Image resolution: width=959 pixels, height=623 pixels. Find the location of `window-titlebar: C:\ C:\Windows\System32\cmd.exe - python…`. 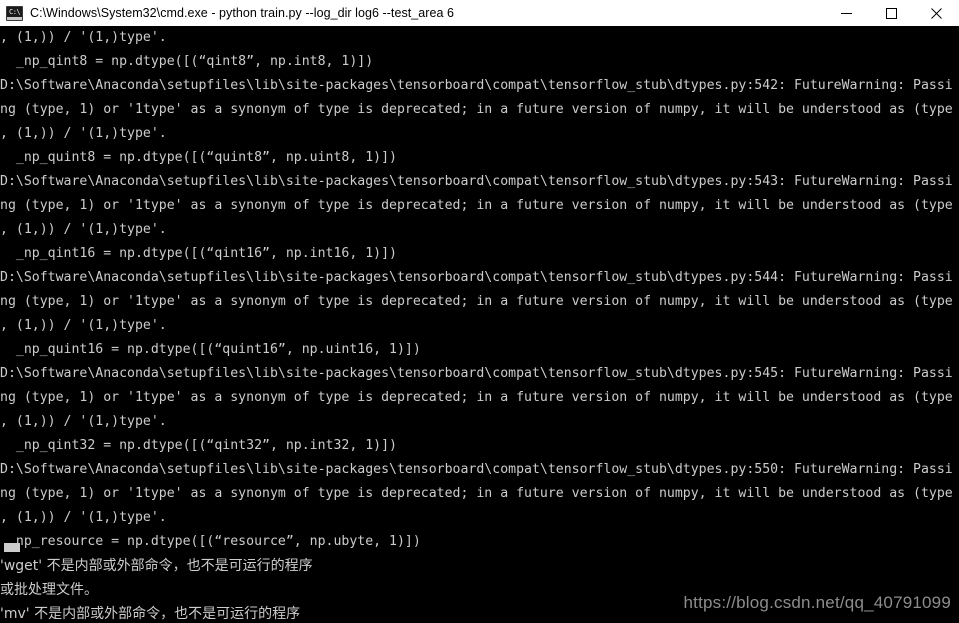

window-titlebar: C:\ C:\Windows\System32\cmd.exe - python… is located at coordinates (479, 13).